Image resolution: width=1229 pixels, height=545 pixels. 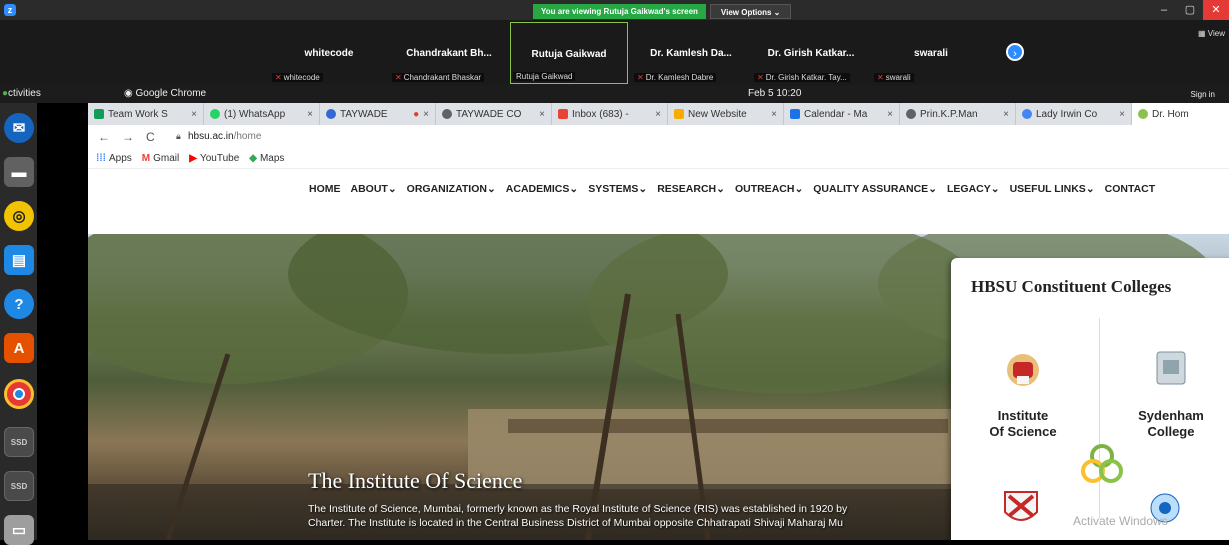 I want to click on browser-tab: New Website ×, so click(x=726, y=114).